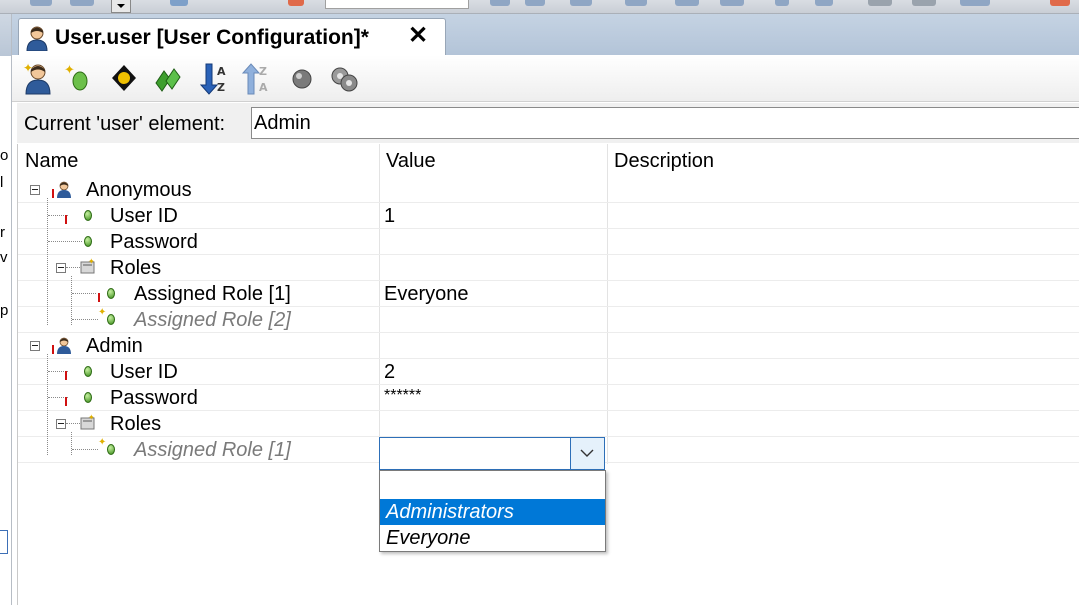 This screenshot has width=1079, height=605. I want to click on left-panel-text: p, so click(4, 310).